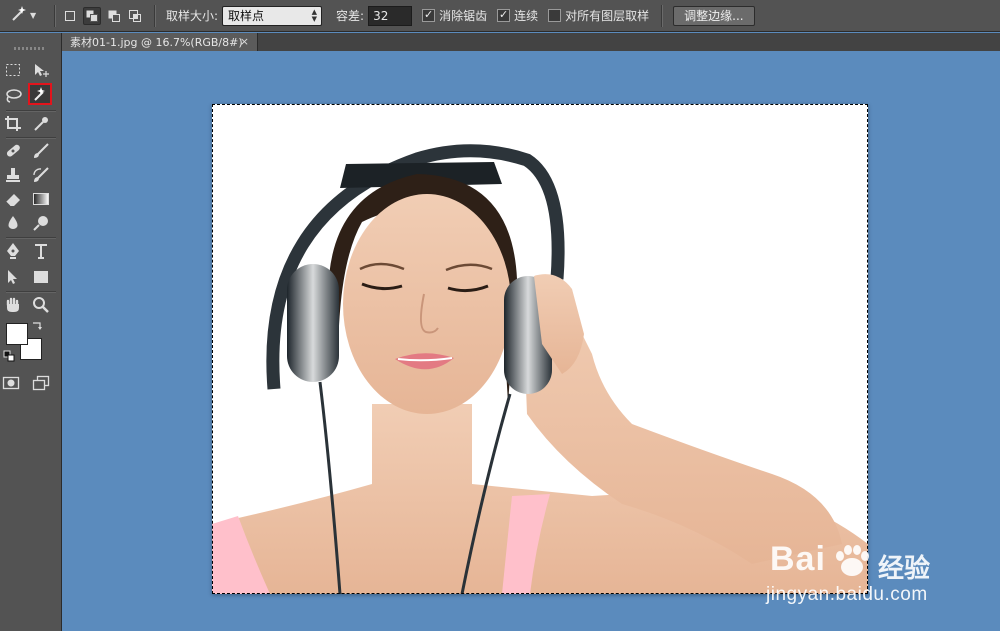 Image resolution: width=1000 pixels, height=631 pixels. What do you see at coordinates (156, 42) in the screenshot?
I see `document-title: 素材01-1.jpg @ 16.7%(RGB/8#)` at bounding box center [156, 42].